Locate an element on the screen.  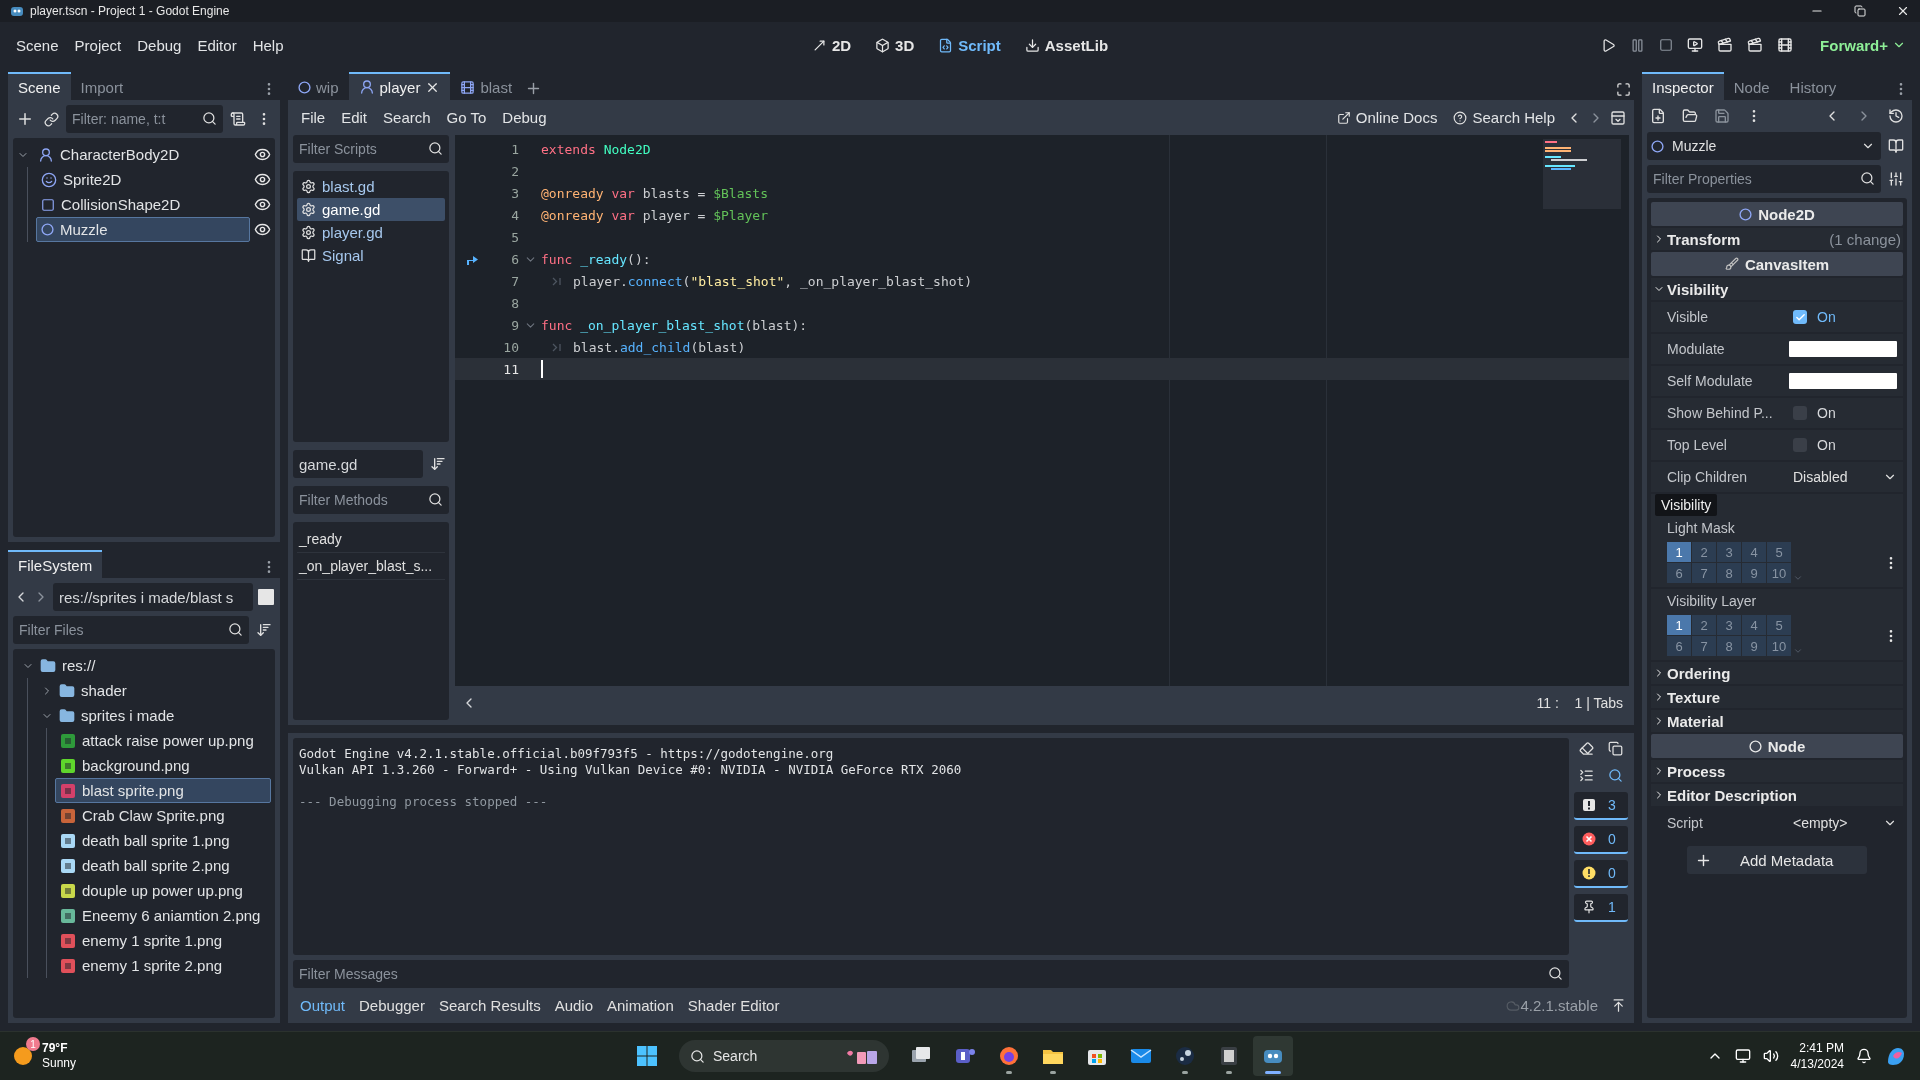
asset-entry: douple up power up.png is located at coordinates (163, 890).